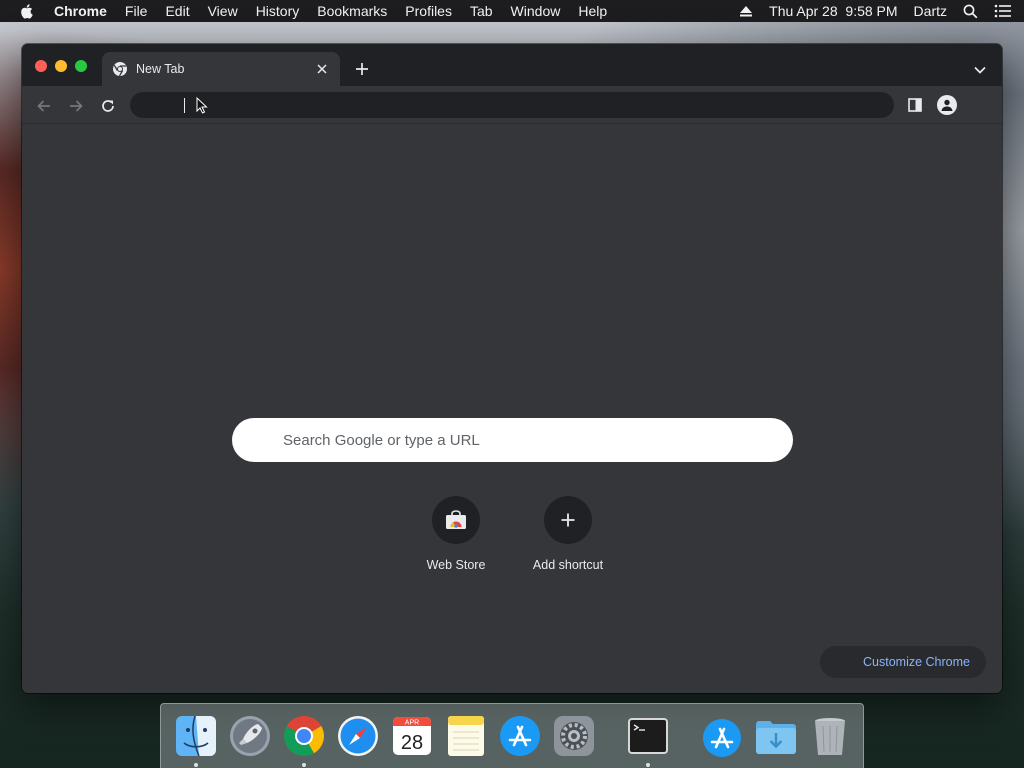  I want to click on launchpad-rocket-icon, so click(250, 736).